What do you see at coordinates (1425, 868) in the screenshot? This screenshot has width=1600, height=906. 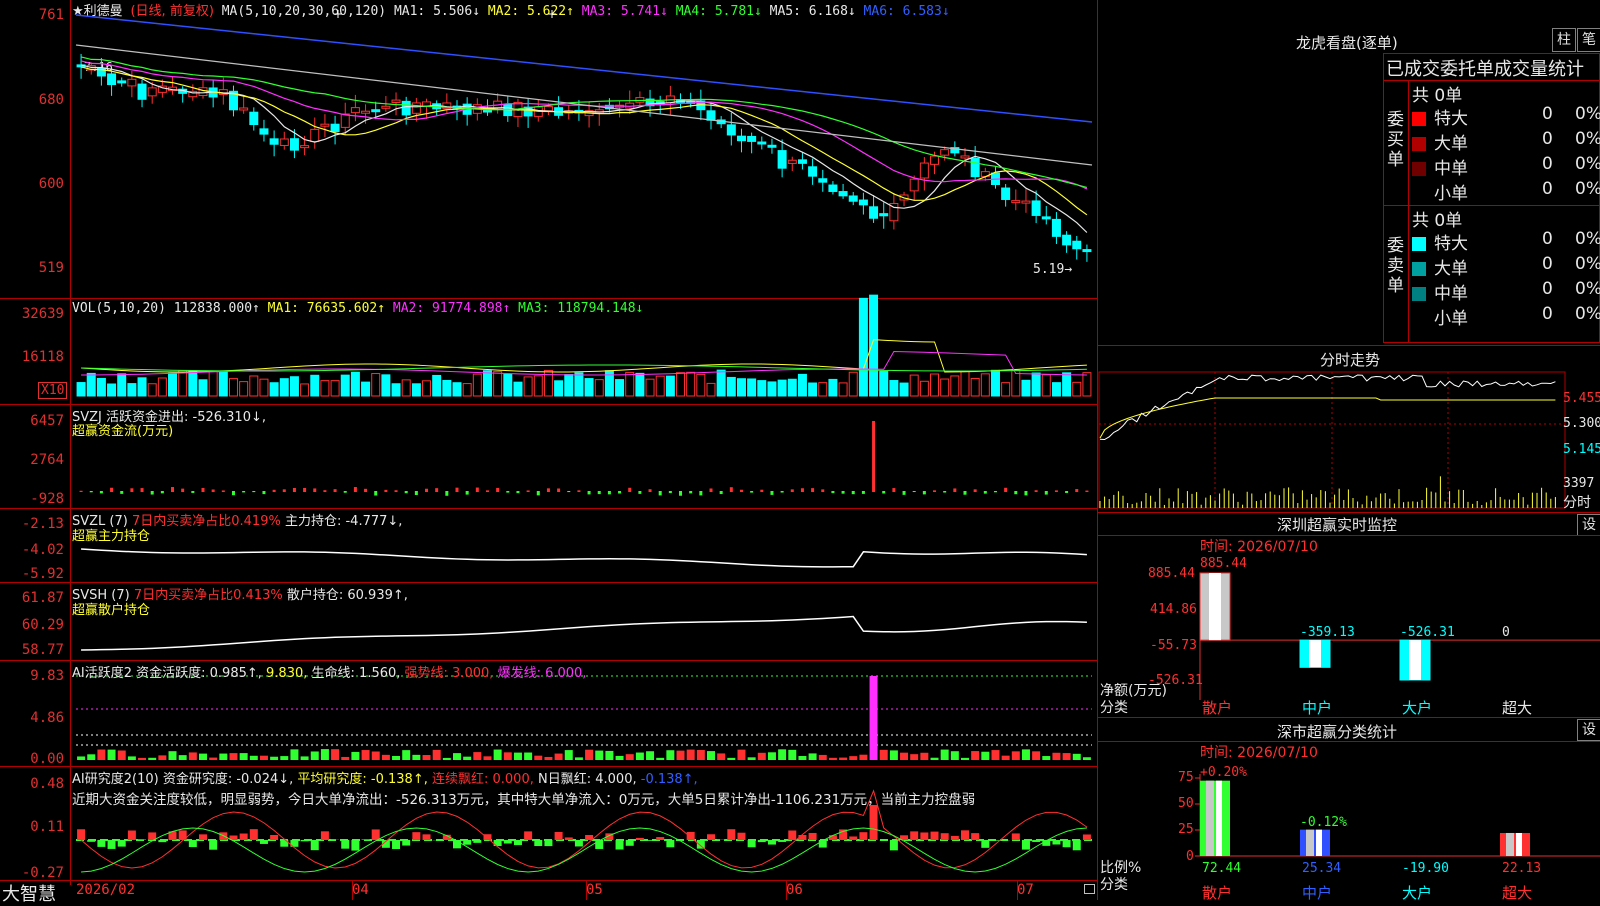 I see `class-value-label: -19.90` at bounding box center [1425, 868].